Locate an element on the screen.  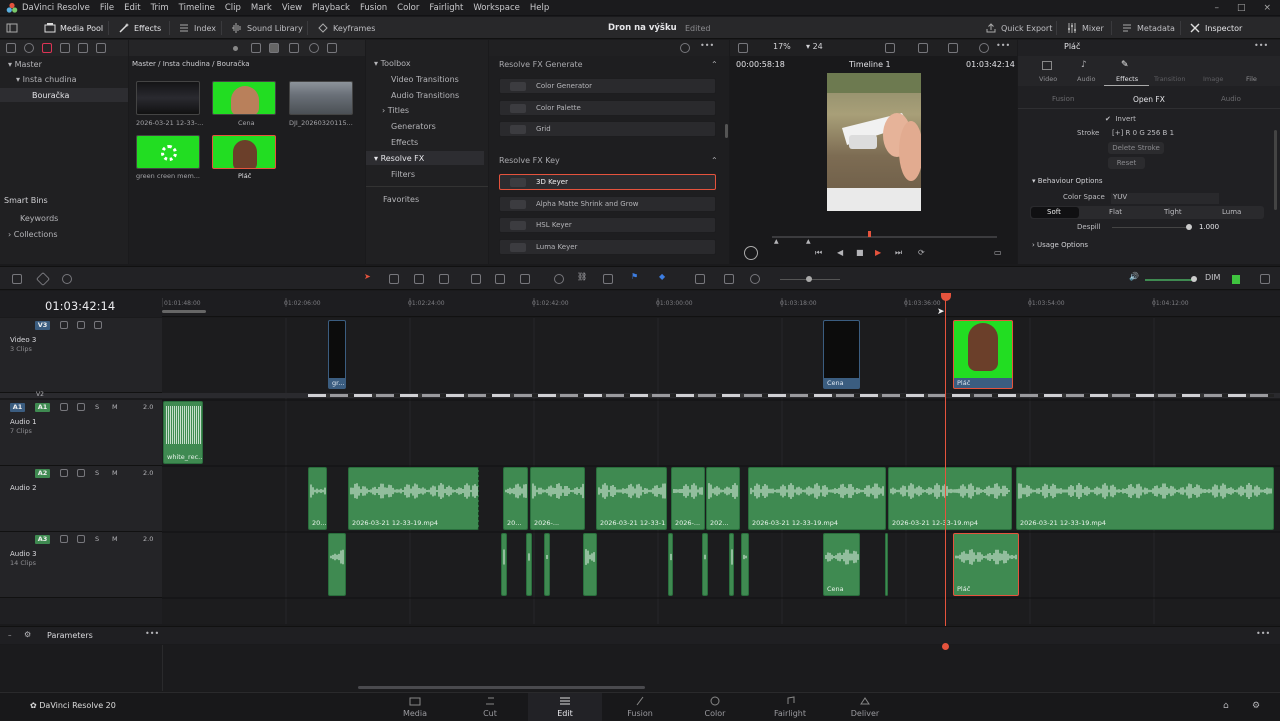
list-icon is located at coordinates (101, 48).